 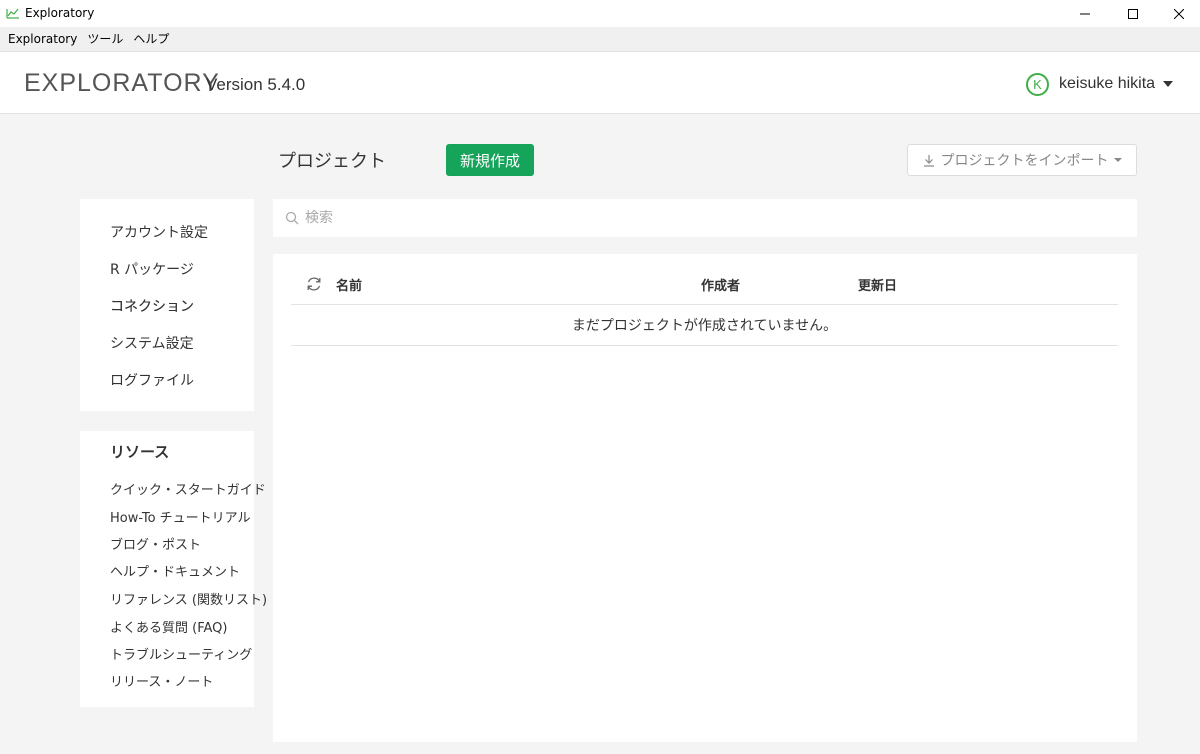 What do you see at coordinates (140, 452) in the screenshot?
I see `resources-heading: リソース` at bounding box center [140, 452].